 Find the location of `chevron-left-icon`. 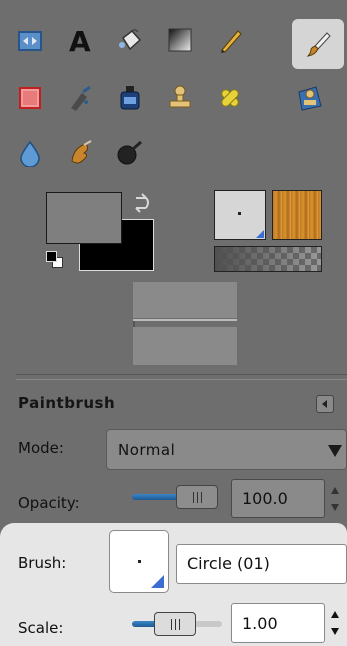

chevron-left-icon is located at coordinates (324, 404).